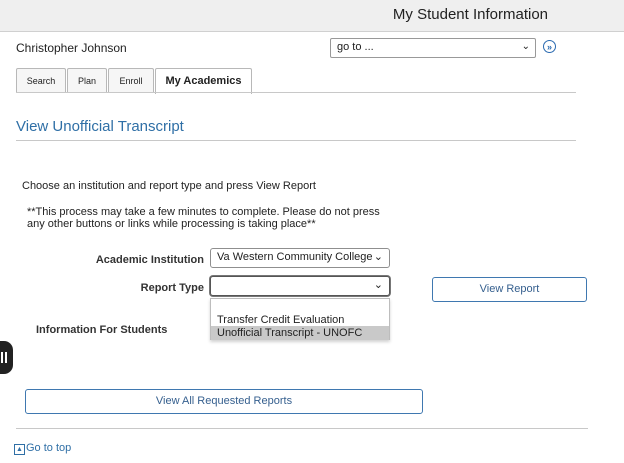 The image size is (624, 463). I want to click on pause-icon, so click(4, 357).